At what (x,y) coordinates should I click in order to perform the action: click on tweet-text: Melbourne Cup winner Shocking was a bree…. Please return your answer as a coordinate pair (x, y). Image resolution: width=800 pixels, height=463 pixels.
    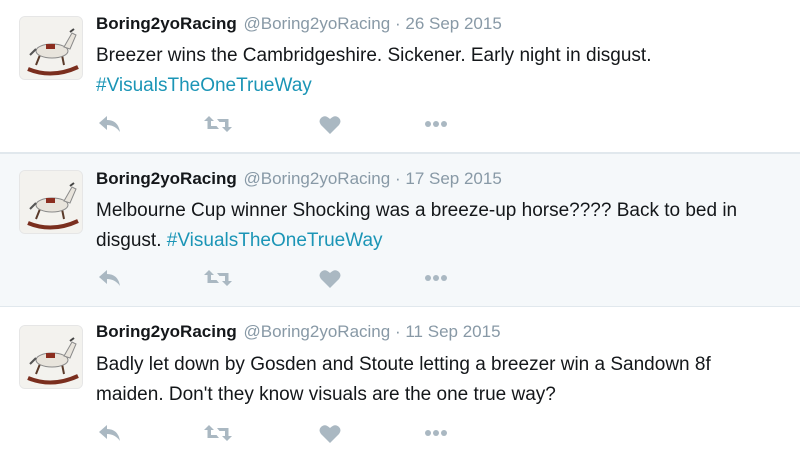
    Looking at the image, I should click on (436, 226).